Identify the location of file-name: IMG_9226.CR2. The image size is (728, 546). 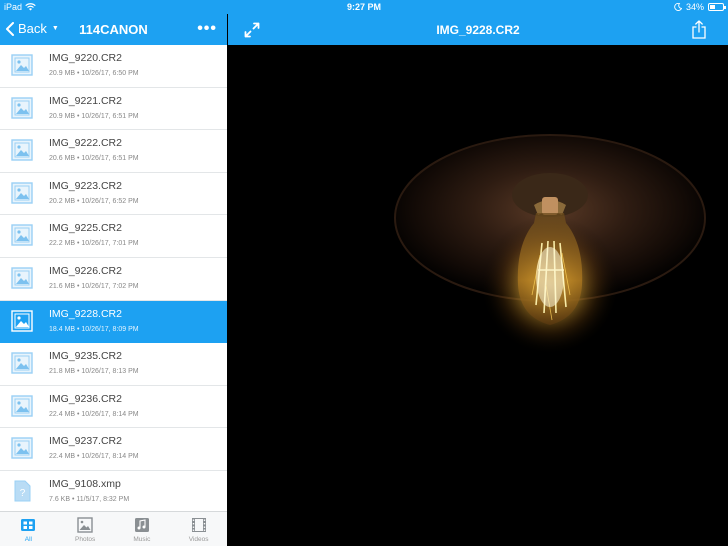
(85, 270).